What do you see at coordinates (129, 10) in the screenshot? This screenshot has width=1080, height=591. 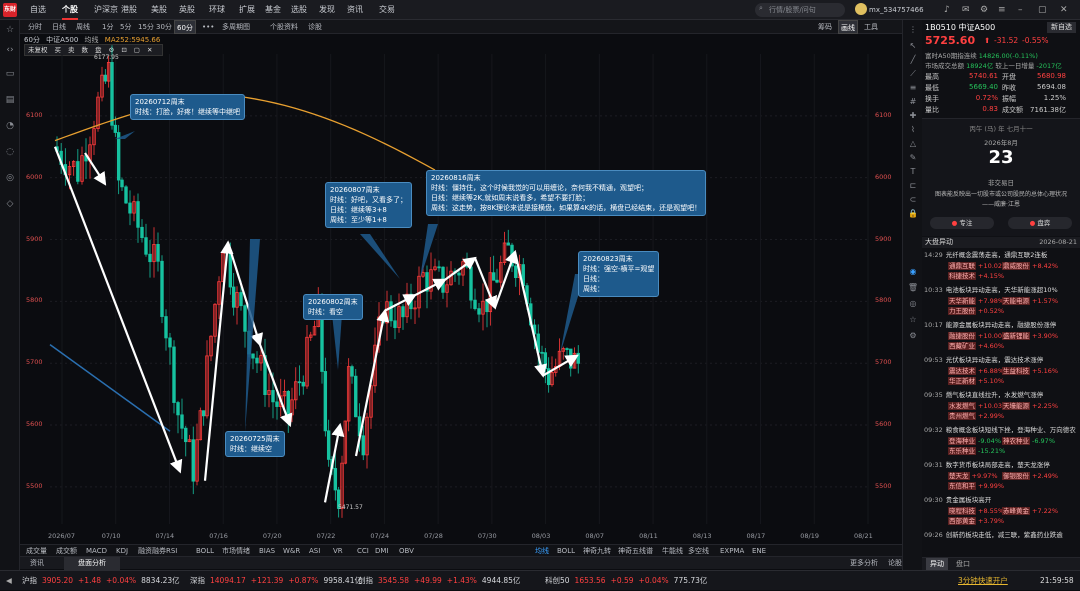 I see `top-nav-item: 港股` at bounding box center [129, 10].